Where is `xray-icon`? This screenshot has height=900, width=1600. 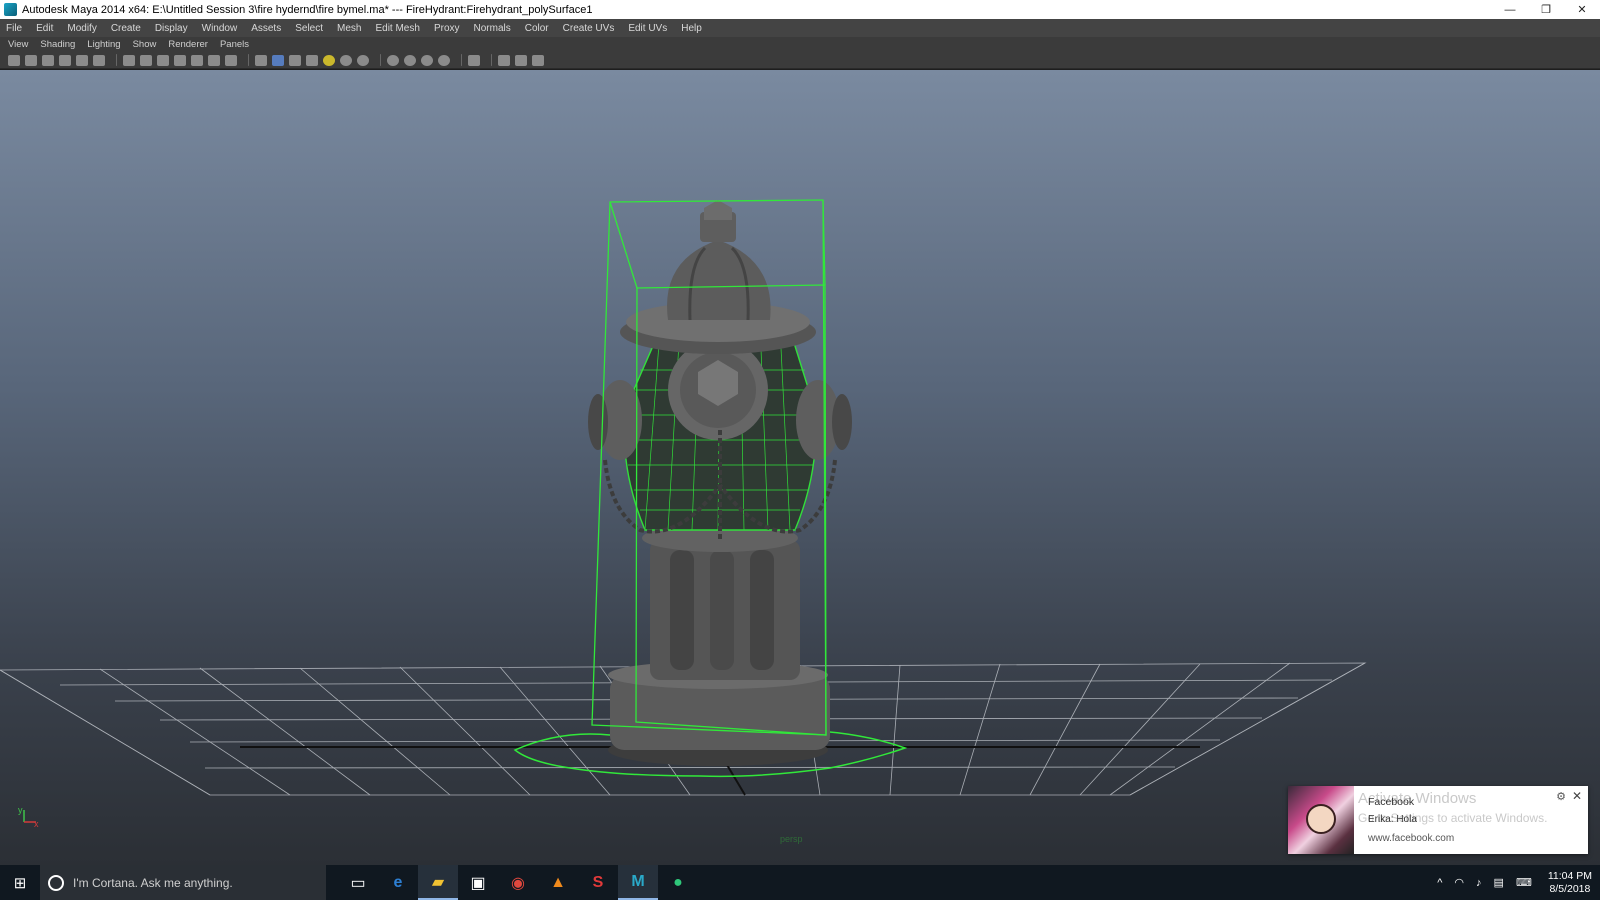 xray-icon is located at coordinates (393, 60).